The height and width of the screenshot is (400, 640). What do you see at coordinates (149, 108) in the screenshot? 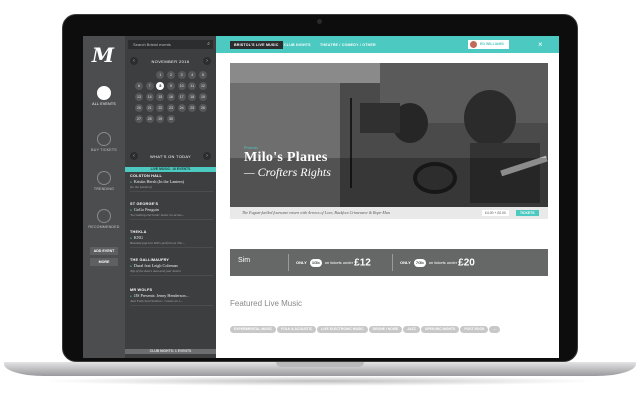
I see `calendar-day: 21` at bounding box center [149, 108].